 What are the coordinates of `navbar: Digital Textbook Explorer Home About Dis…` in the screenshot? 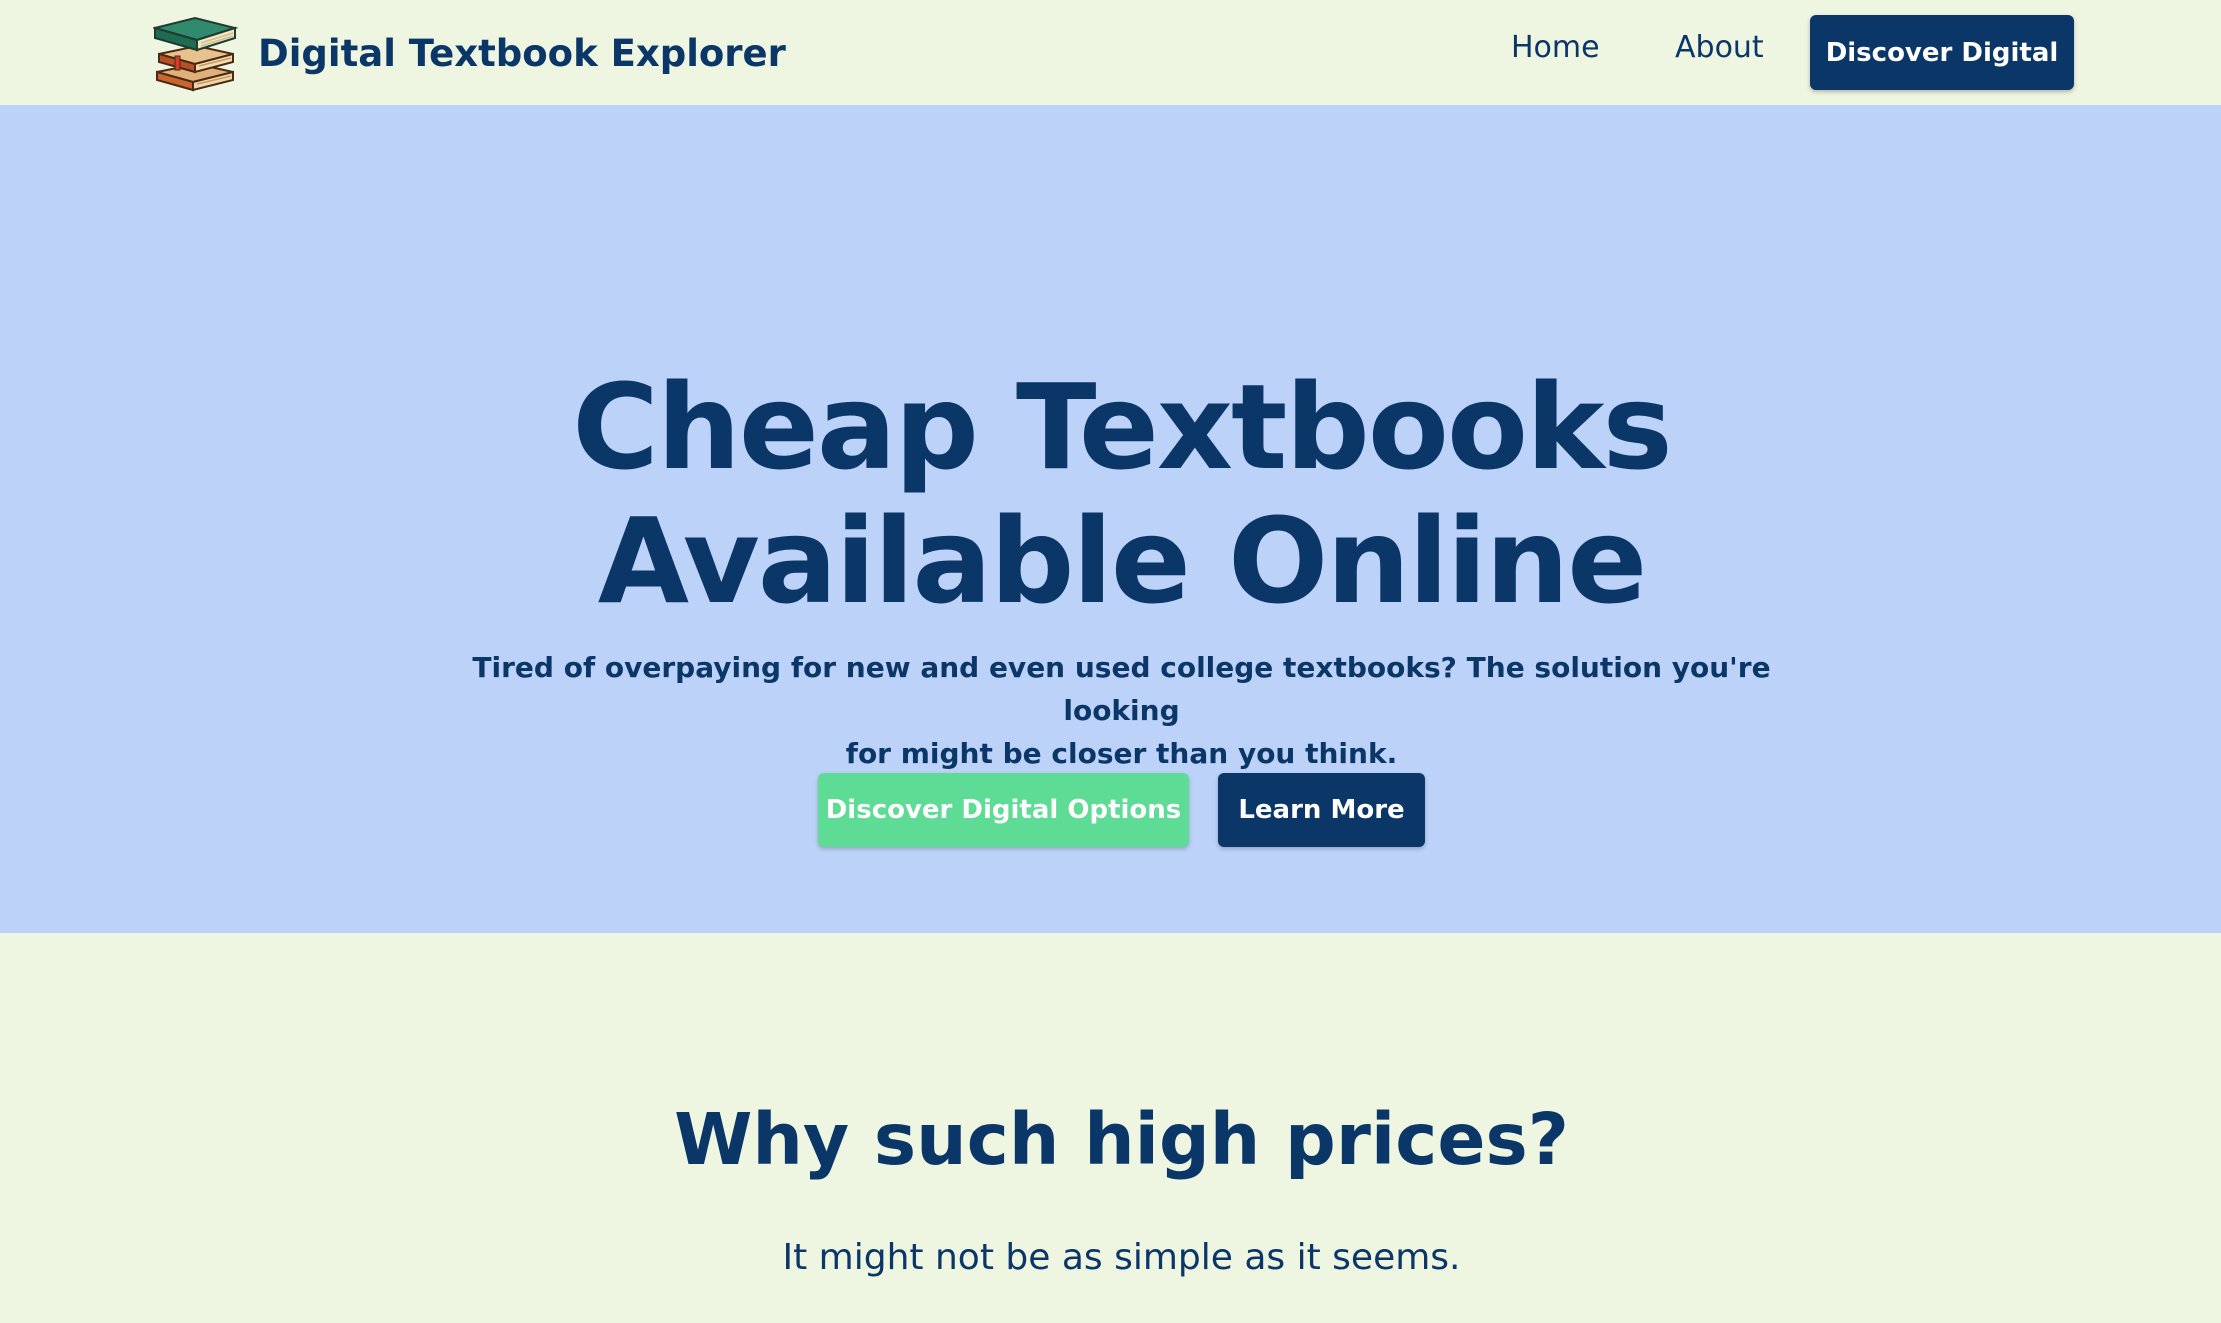 It's located at (1110, 52).